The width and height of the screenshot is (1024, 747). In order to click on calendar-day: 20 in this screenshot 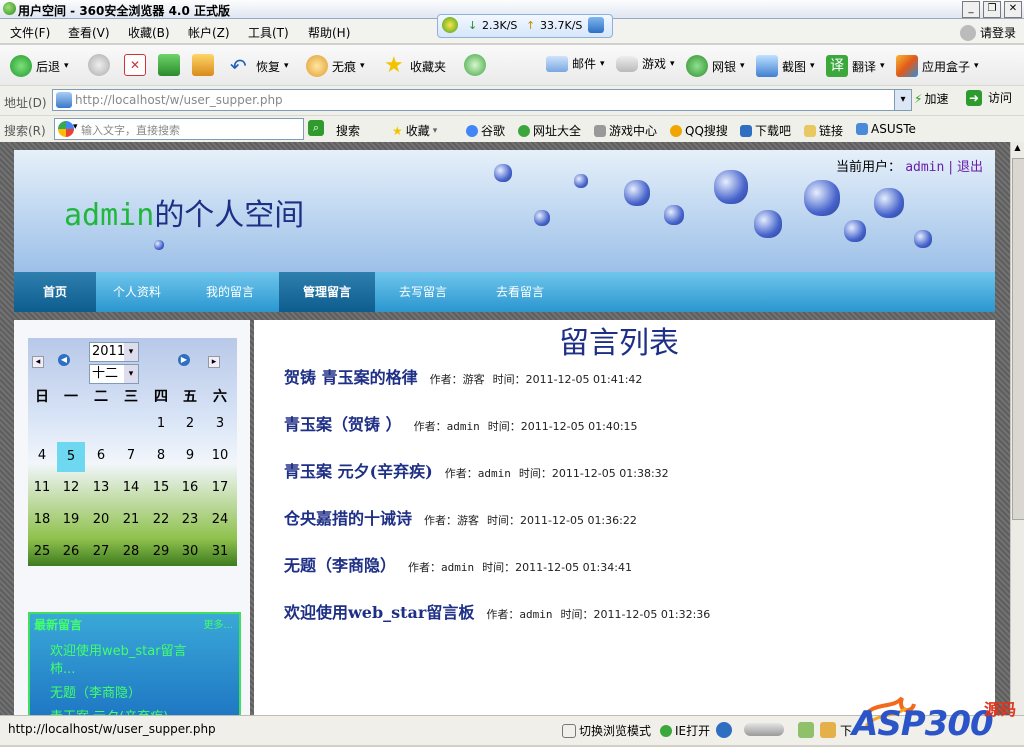, I will do `click(101, 519)`.